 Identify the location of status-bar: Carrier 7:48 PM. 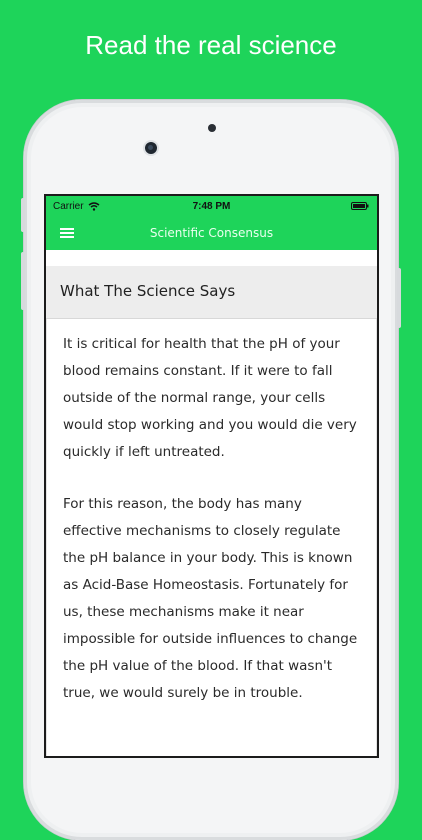
(211, 206).